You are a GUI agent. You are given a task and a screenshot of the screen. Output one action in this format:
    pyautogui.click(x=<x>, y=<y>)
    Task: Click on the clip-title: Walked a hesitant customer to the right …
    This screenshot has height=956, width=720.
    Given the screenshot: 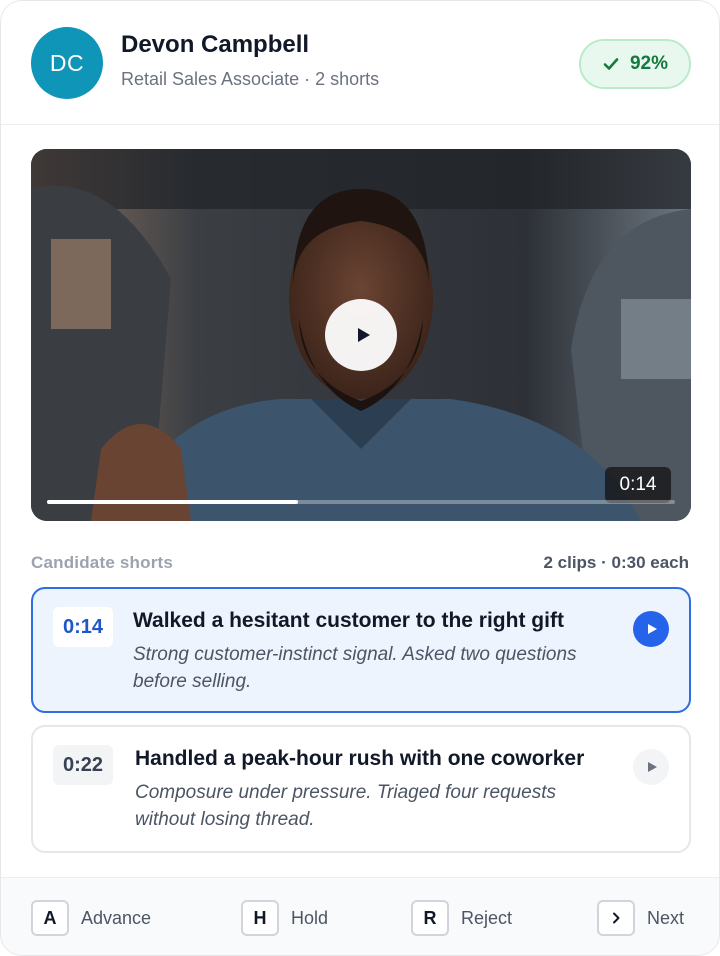 What is the action you would take?
    pyautogui.click(x=348, y=620)
    